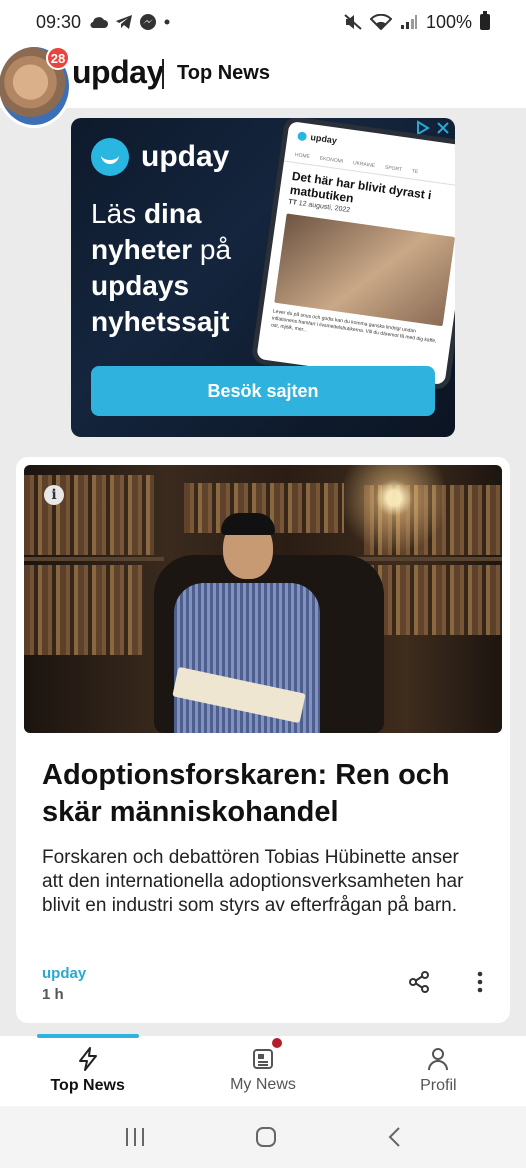 This screenshot has height=1168, width=526. I want to click on header-divider, so click(163, 74).